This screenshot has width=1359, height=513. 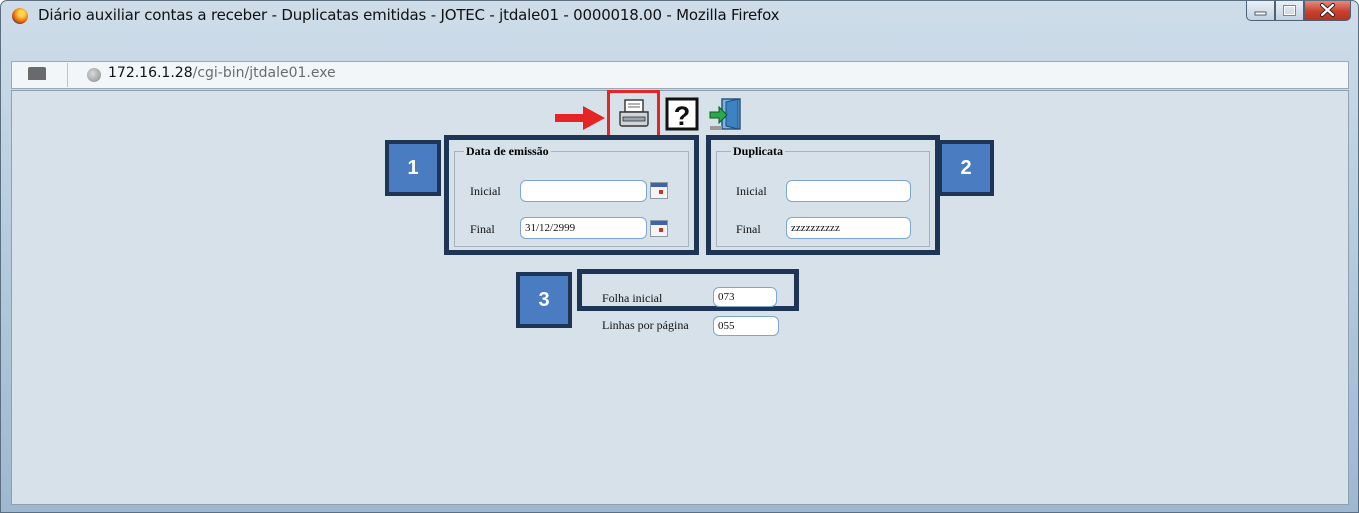 I want to click on badge-2: 2, so click(x=966, y=168).